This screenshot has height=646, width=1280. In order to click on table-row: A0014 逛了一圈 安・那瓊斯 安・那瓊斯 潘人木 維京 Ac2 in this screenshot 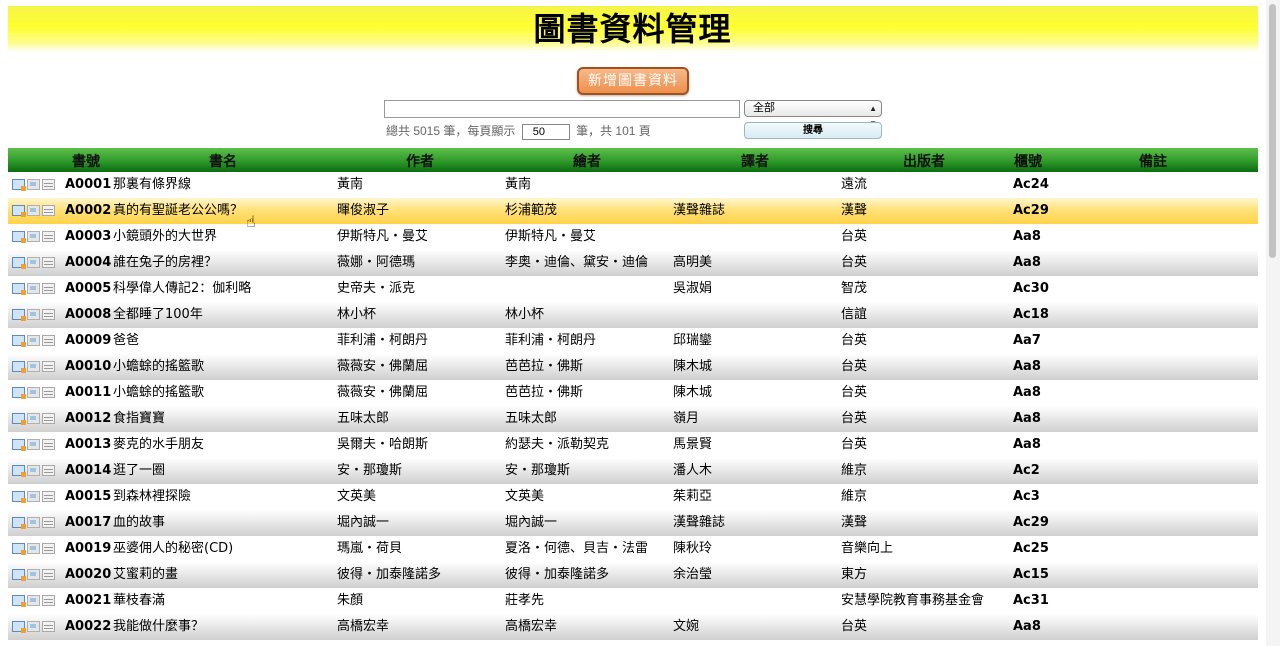, I will do `click(633, 471)`.